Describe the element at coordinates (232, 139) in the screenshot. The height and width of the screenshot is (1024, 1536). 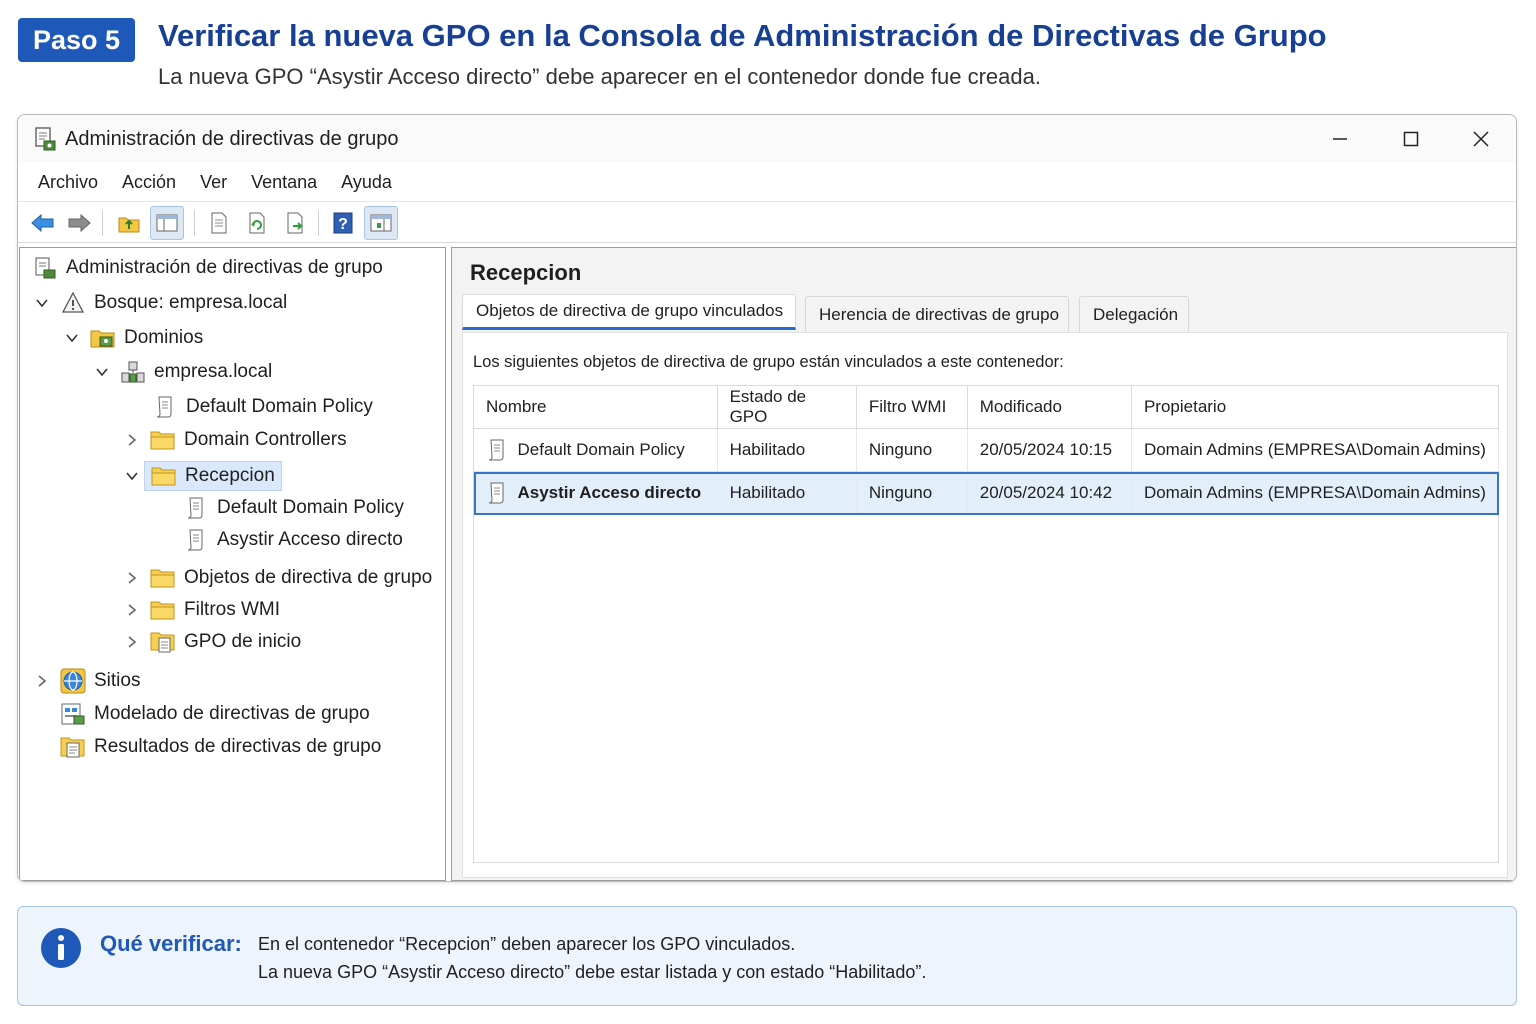
I see `window-title: Administración de directivas de grupo` at that location.